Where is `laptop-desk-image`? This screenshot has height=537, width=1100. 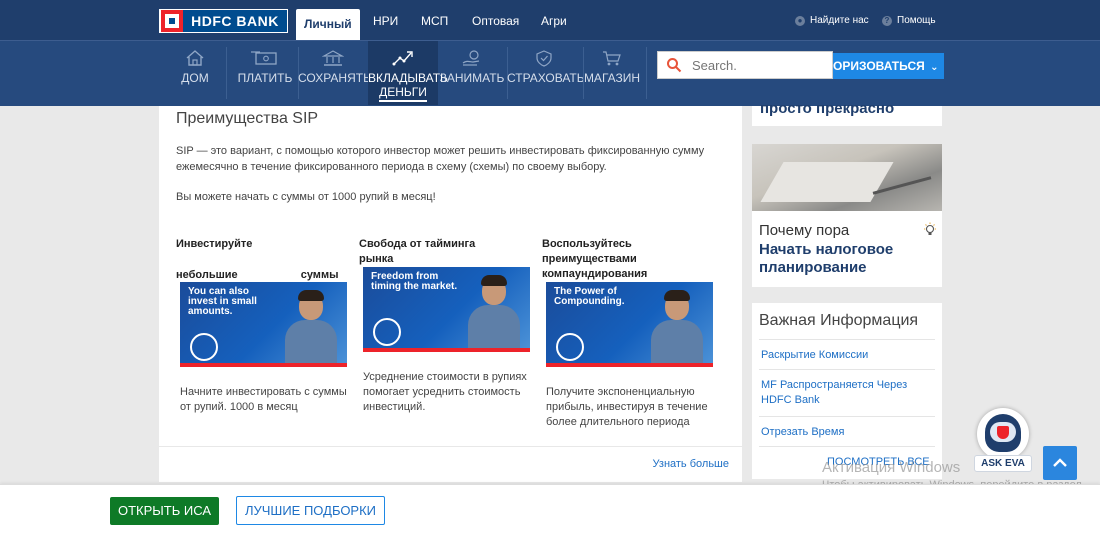
laptop-desk-image is located at coordinates (847, 177).